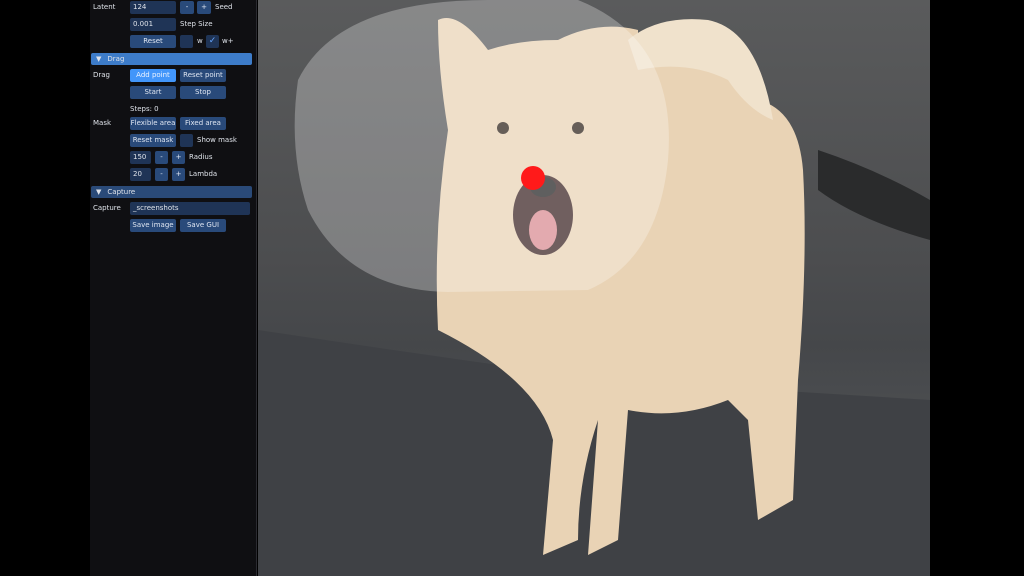 The image size is (1024, 576). What do you see at coordinates (171, 59) in the screenshot?
I see `drag-section-header: ▼ Drag` at bounding box center [171, 59].